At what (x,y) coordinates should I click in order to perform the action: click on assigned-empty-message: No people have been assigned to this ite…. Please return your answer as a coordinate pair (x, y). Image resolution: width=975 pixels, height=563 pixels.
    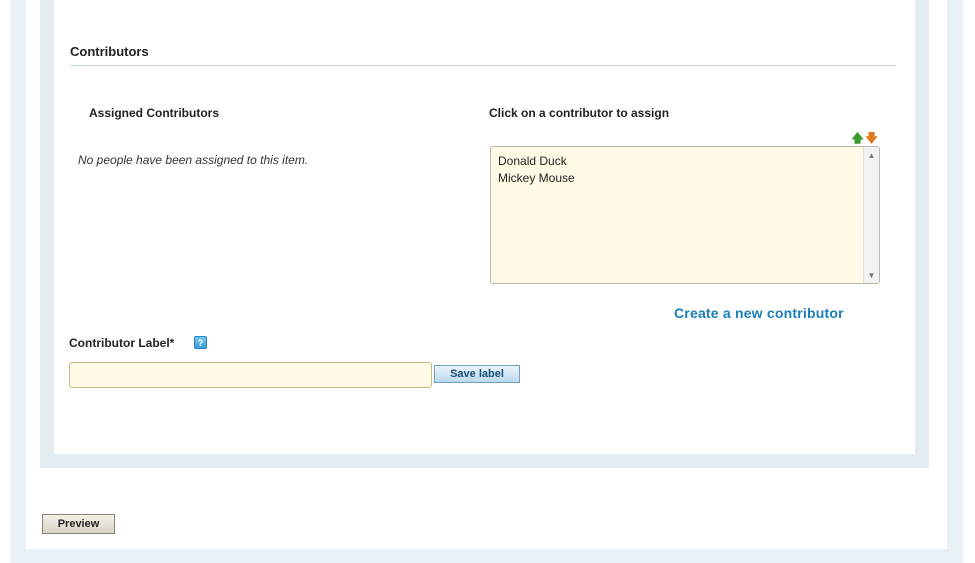
    Looking at the image, I should click on (193, 160).